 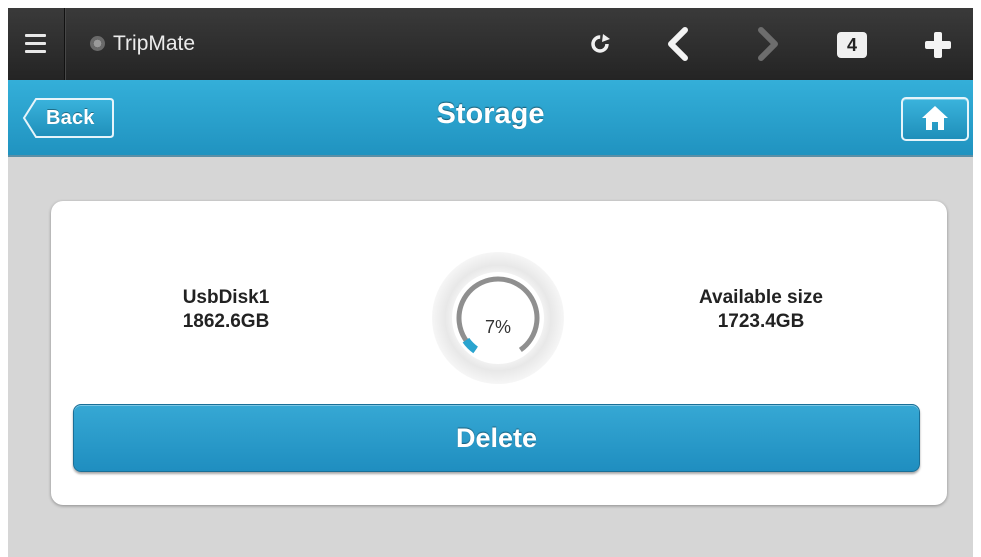 What do you see at coordinates (761, 321) in the screenshot?
I see `available-size-value: 1723.4GB` at bounding box center [761, 321].